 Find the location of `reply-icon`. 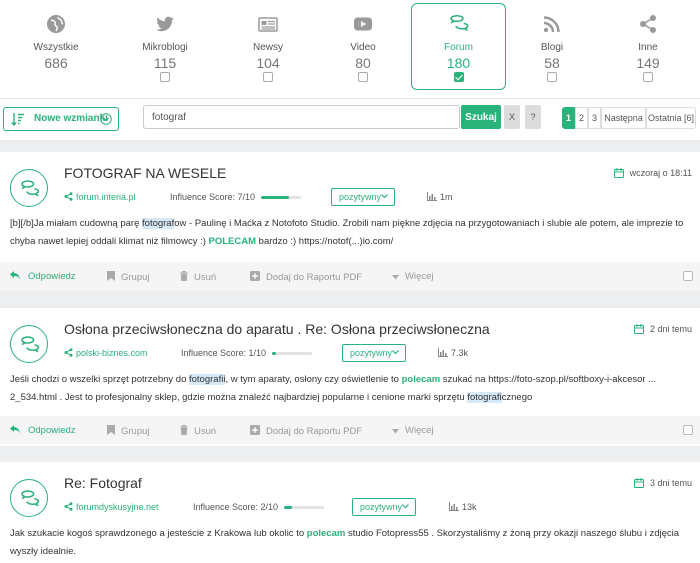

reply-icon is located at coordinates (15, 429).